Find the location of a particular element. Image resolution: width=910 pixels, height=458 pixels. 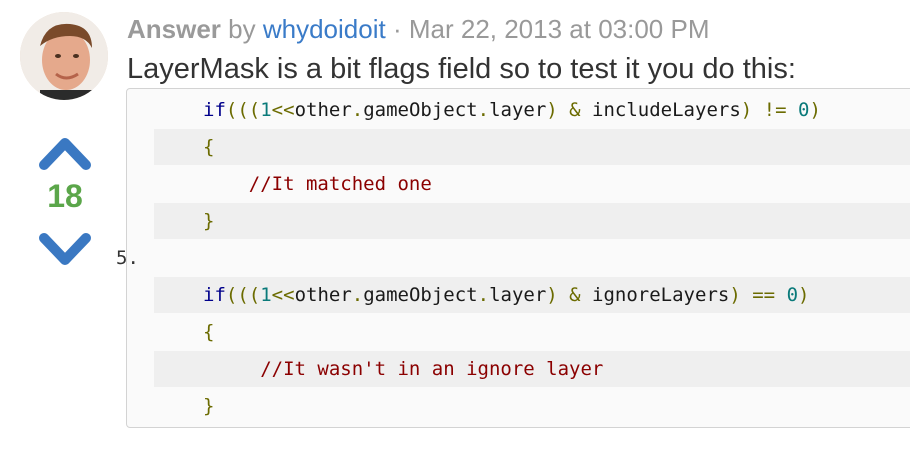

answer-label: Answer is located at coordinates (174, 29).